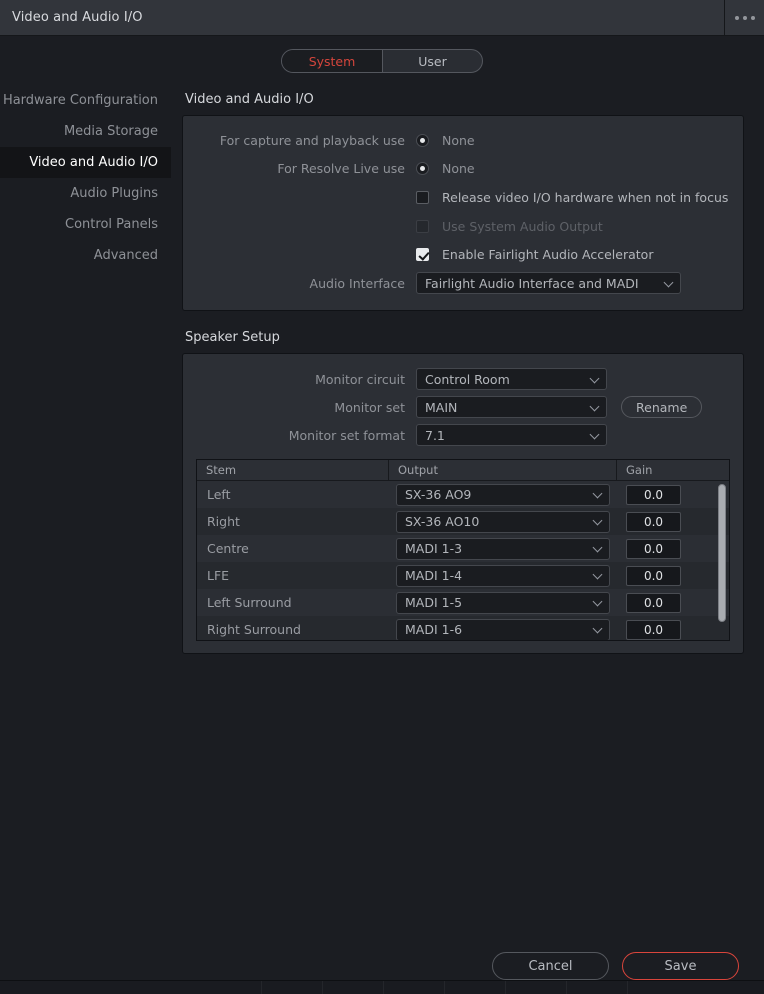 The height and width of the screenshot is (994, 764). I want to click on label-monitor-set: Monitor set, so click(369, 407).